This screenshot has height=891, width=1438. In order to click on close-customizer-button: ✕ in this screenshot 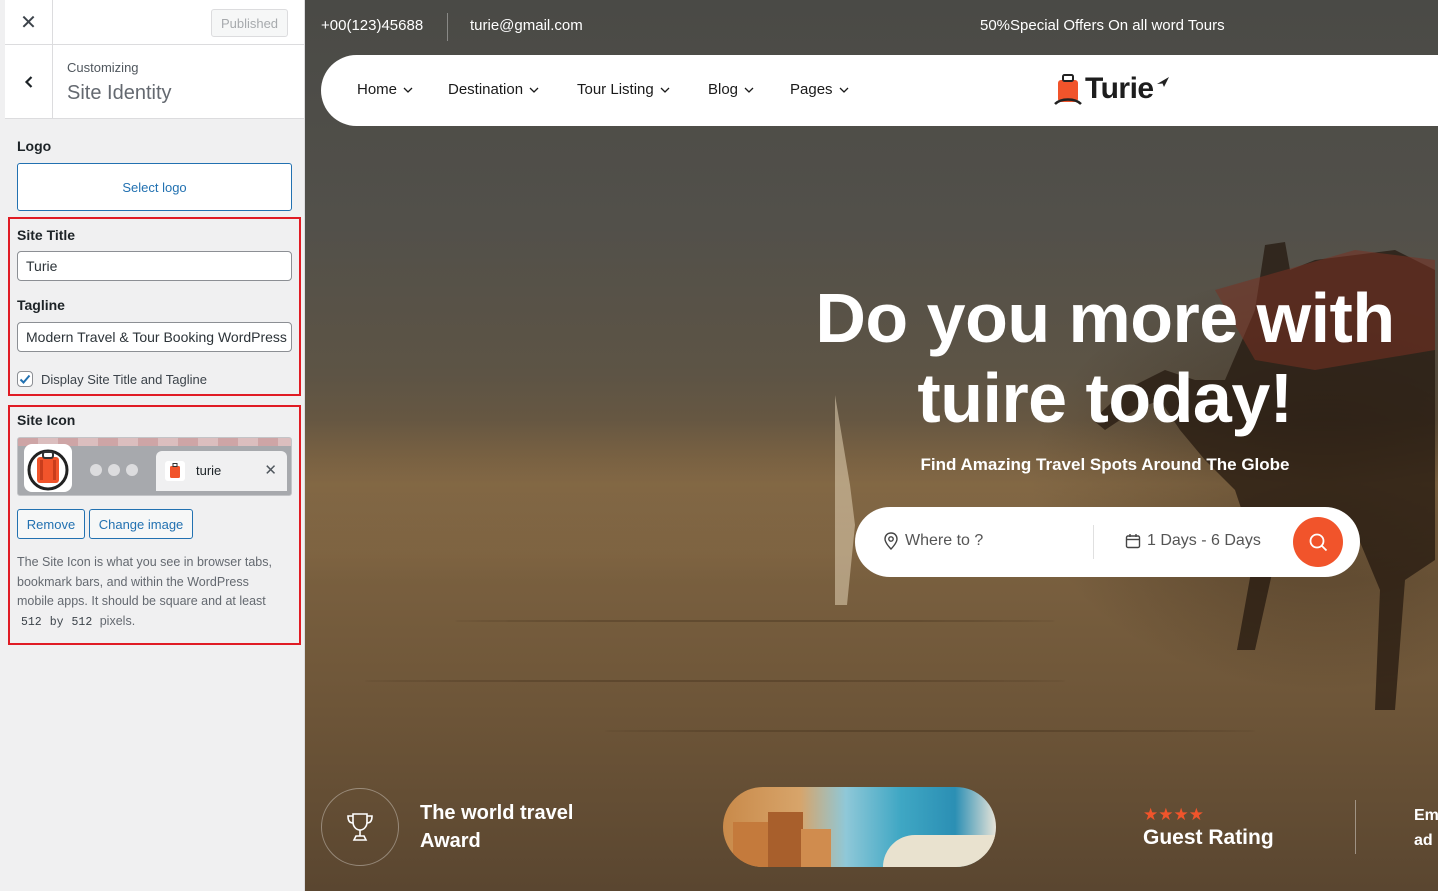, I will do `click(29, 22)`.